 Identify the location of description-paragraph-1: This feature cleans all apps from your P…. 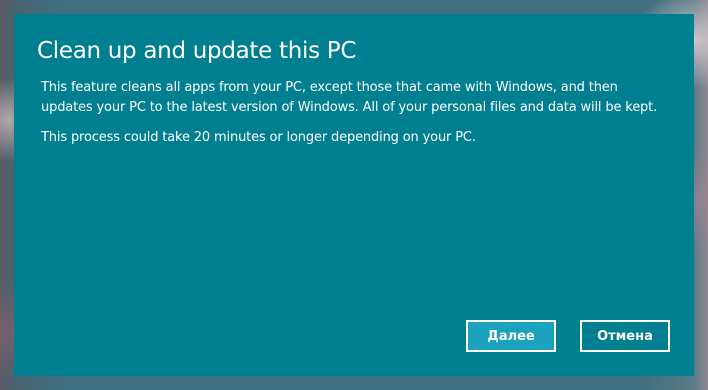
(349, 97).